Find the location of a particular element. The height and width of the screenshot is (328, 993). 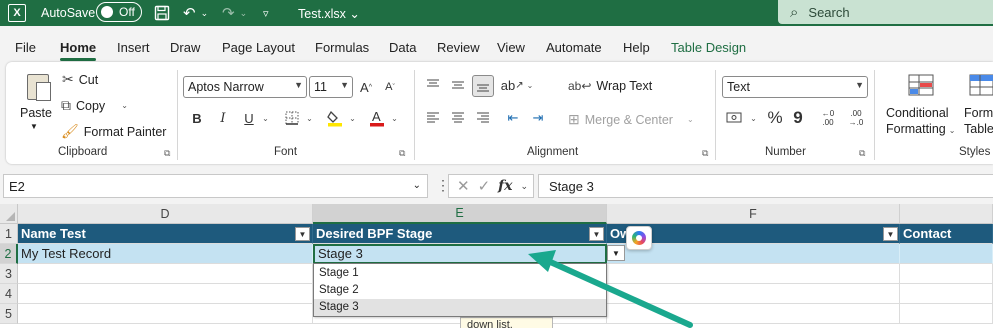

borders-icon is located at coordinates (292, 118).